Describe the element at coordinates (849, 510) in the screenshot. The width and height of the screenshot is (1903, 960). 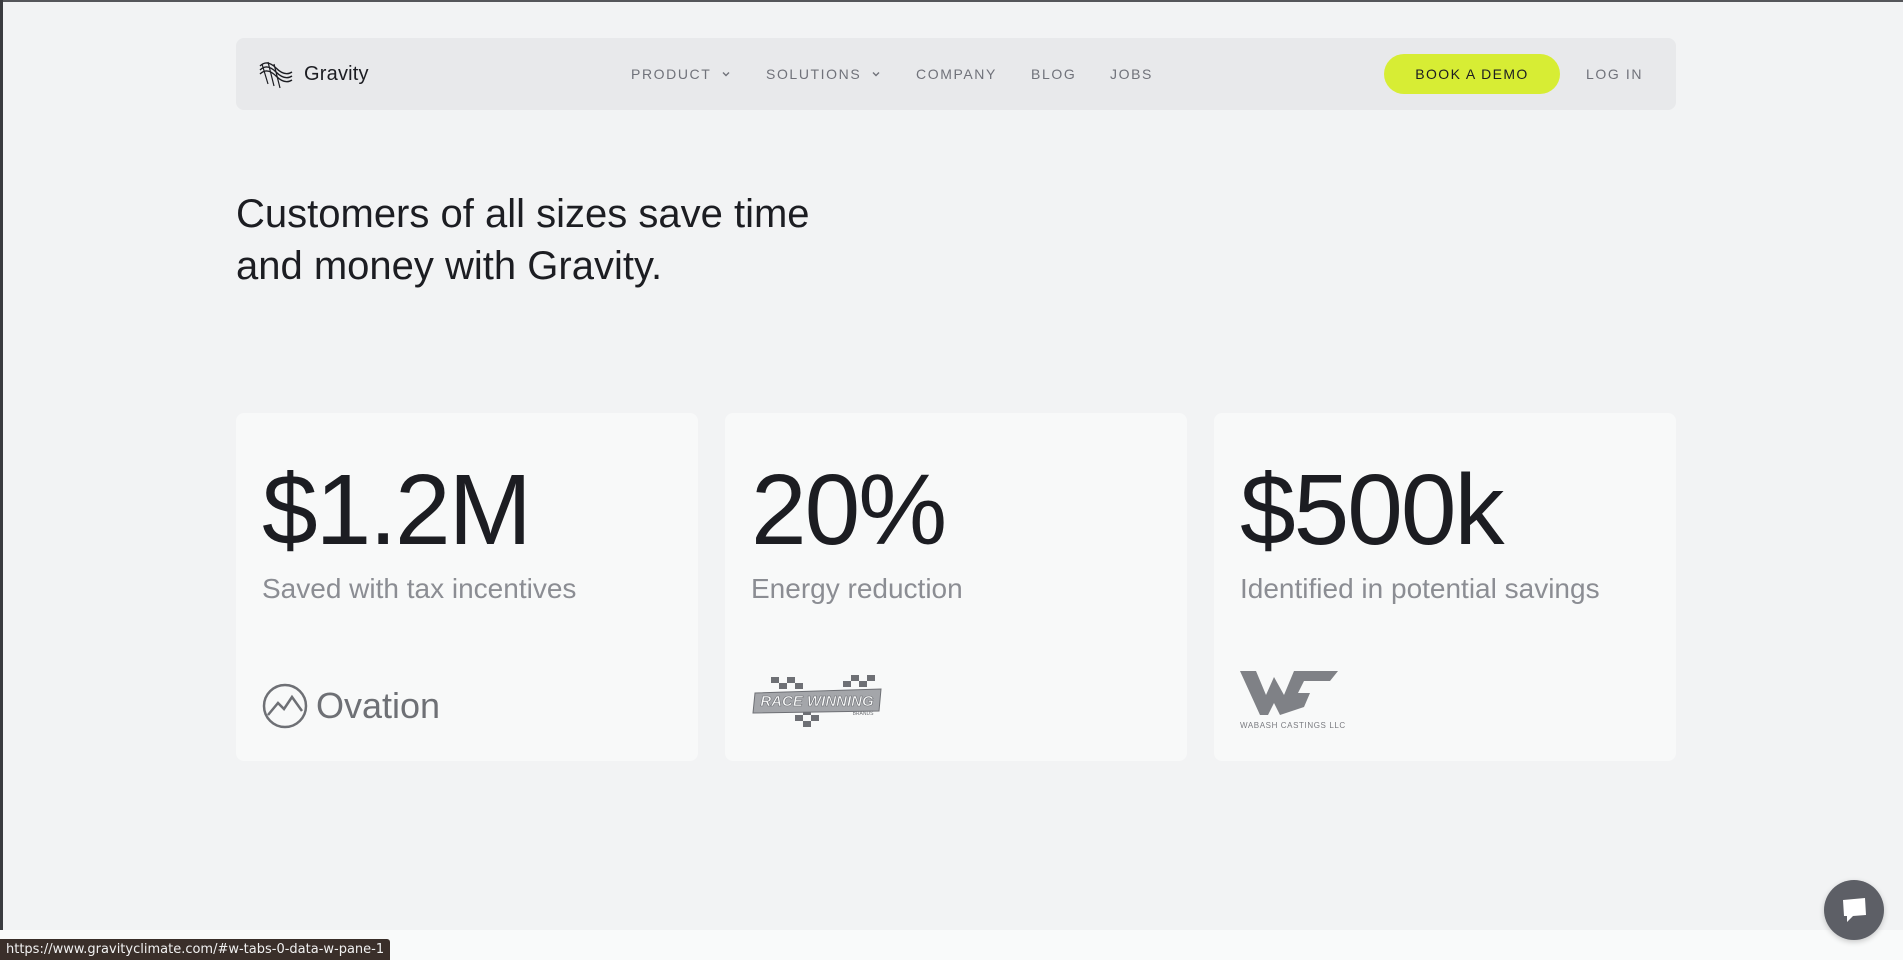
I see `stat-value: 20%` at that location.